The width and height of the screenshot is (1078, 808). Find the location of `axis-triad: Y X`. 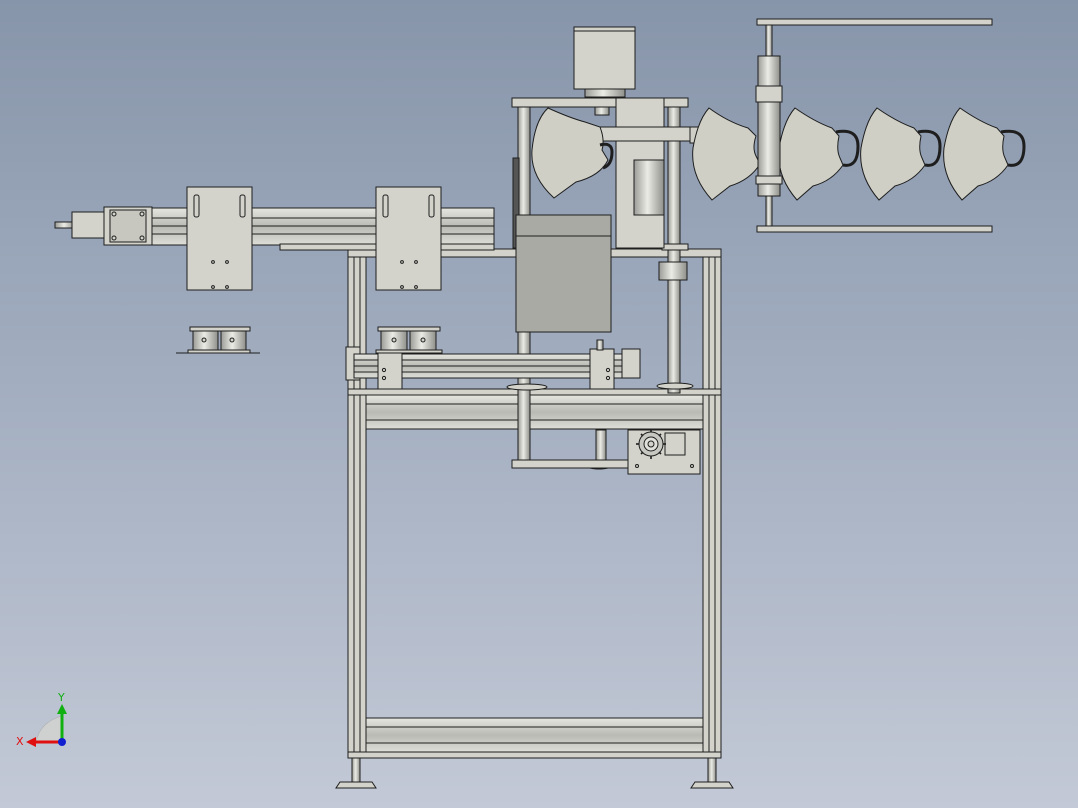

axis-triad: Y X is located at coordinates (41, 719).